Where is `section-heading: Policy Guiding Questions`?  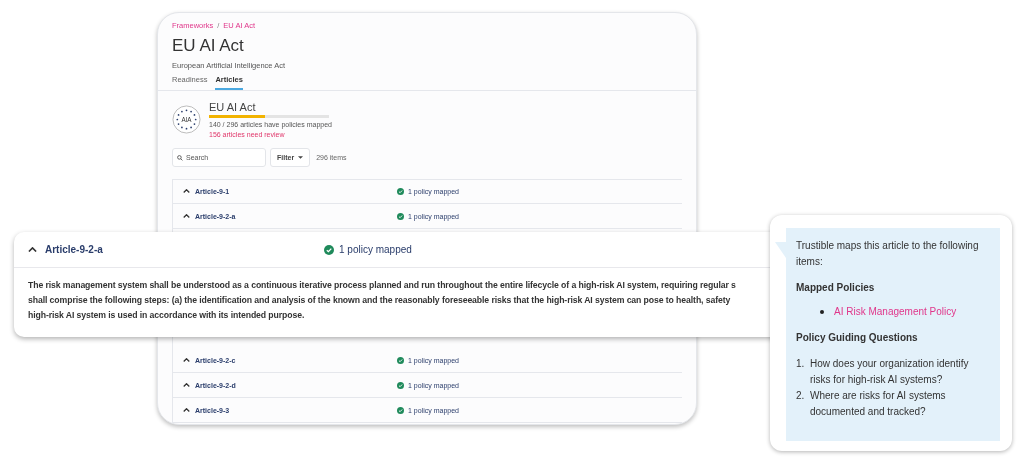 section-heading: Policy Guiding Questions is located at coordinates (857, 338).